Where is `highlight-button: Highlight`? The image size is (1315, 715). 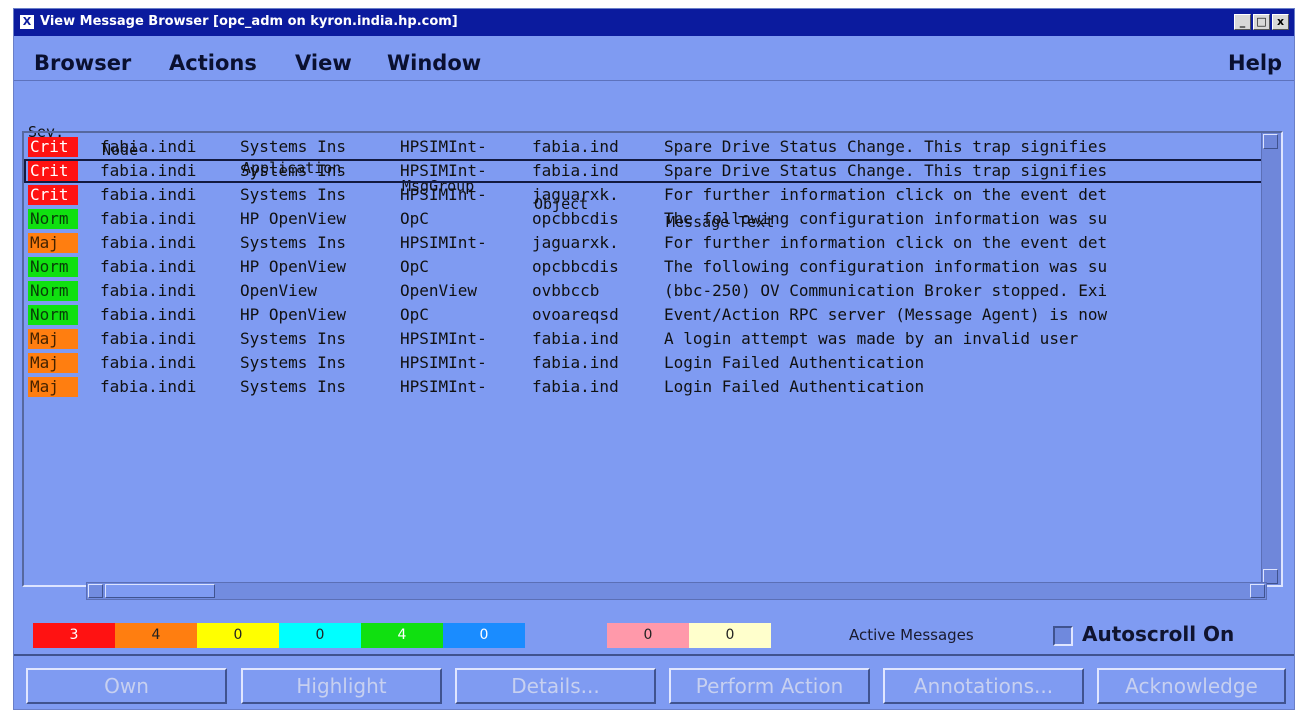 highlight-button: Highlight is located at coordinates (341, 686).